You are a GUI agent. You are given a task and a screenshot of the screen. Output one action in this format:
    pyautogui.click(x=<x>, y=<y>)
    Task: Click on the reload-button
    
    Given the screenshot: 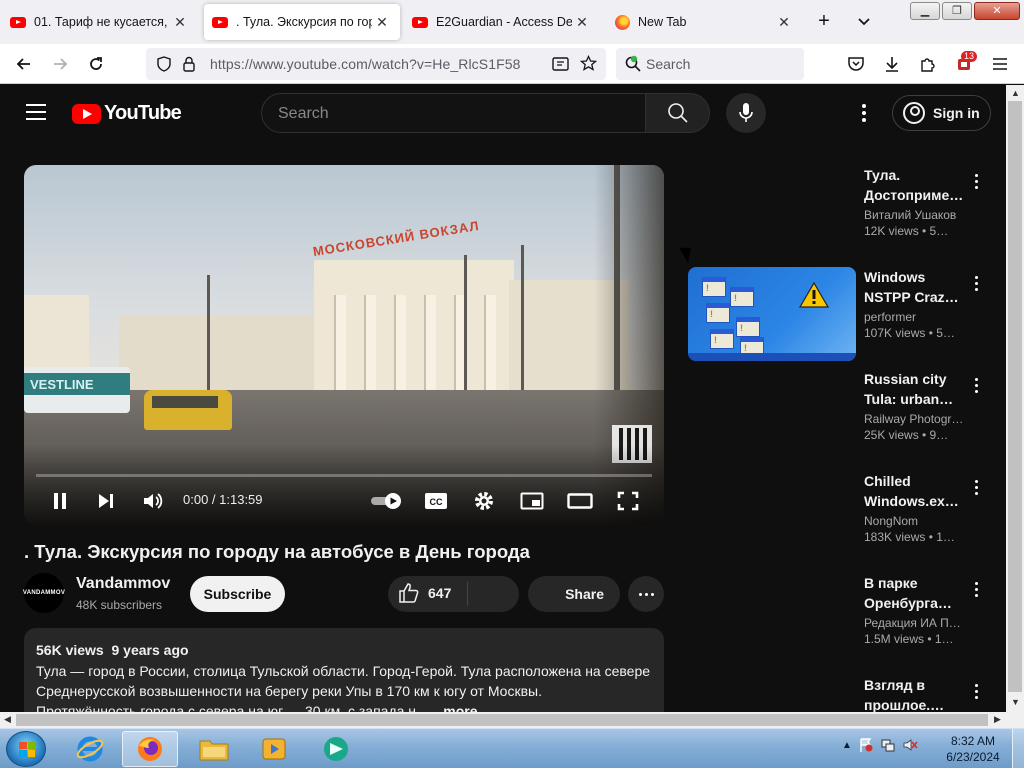 What is the action you would take?
    pyautogui.click(x=96, y=64)
    